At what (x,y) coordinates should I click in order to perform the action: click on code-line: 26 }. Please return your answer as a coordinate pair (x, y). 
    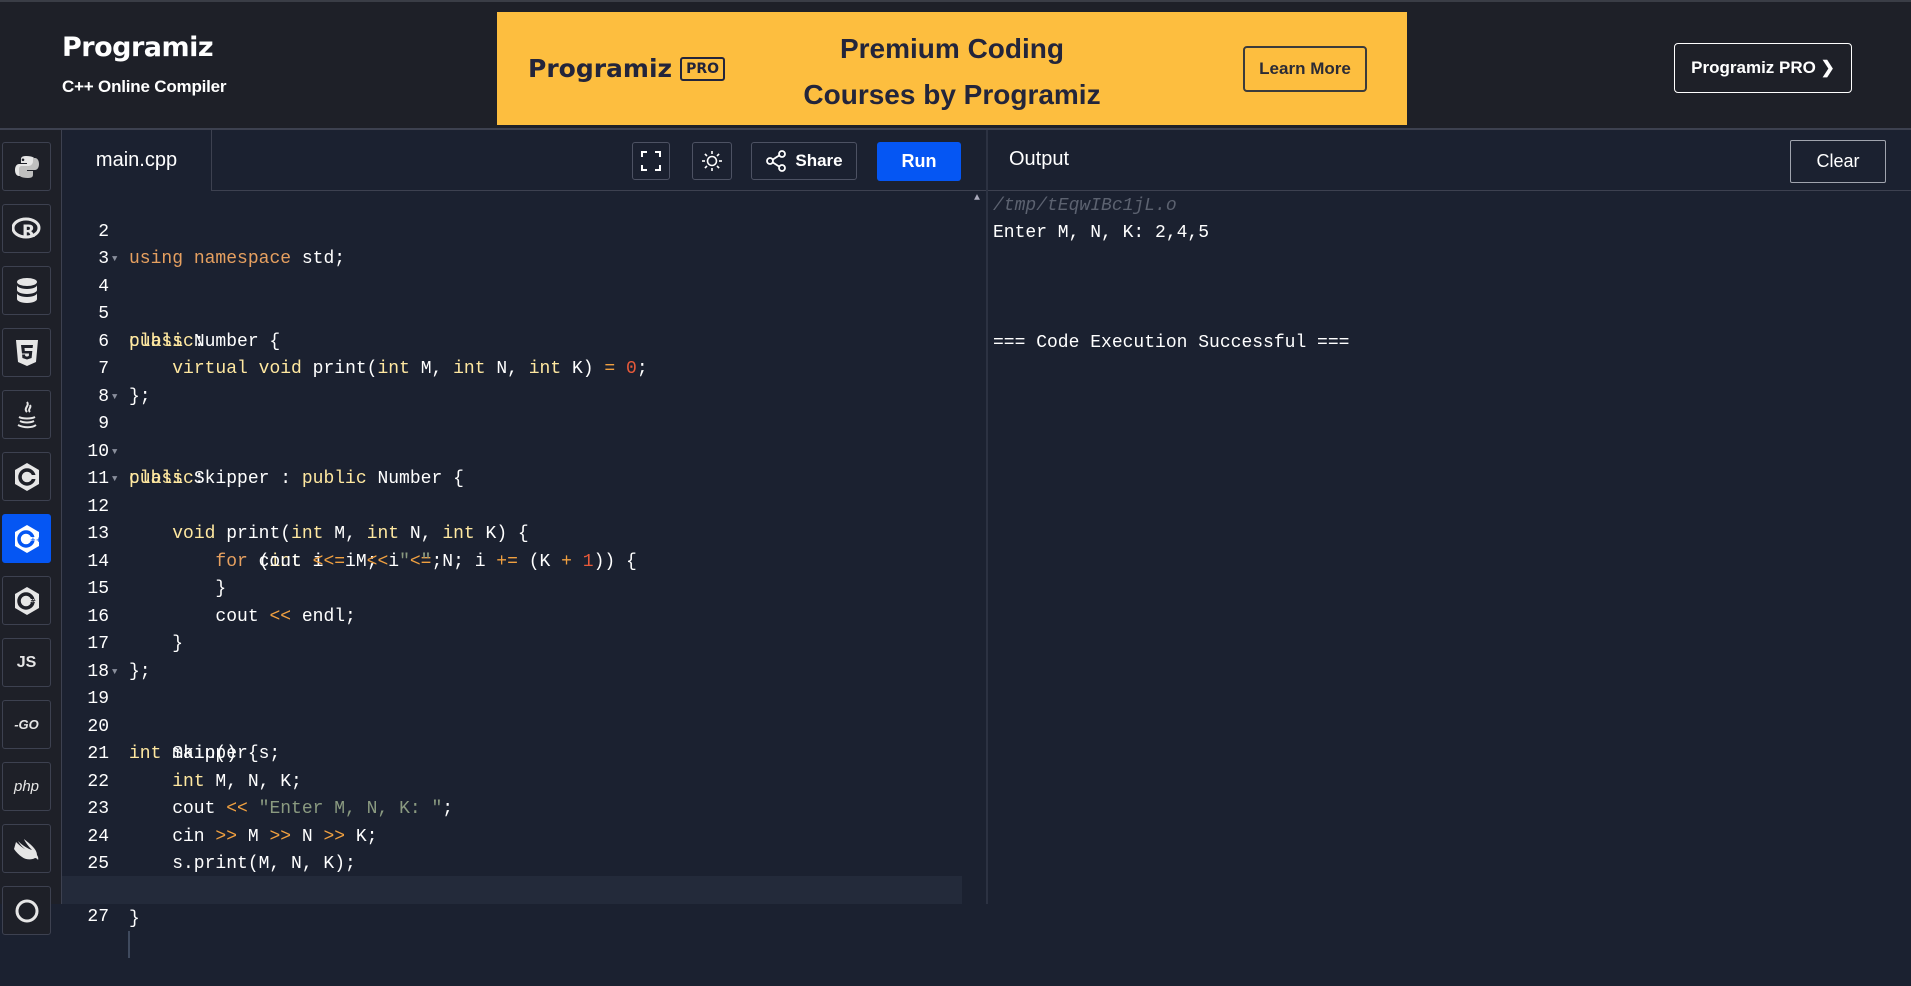
    Looking at the image, I should click on (512, 890).